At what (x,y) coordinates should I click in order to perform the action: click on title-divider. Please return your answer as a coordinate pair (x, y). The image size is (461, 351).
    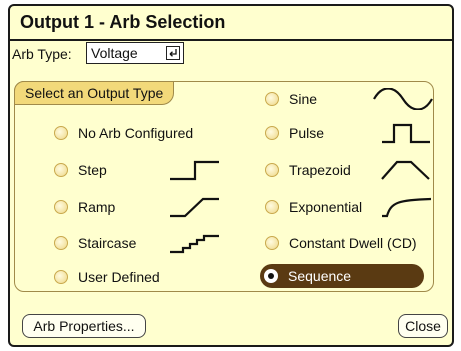
    Looking at the image, I should click on (231, 40).